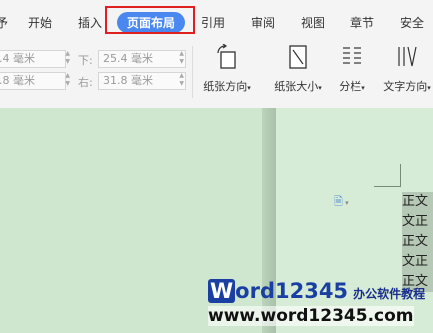 The image size is (433, 333). What do you see at coordinates (192, 72) in the screenshot?
I see `divider` at bounding box center [192, 72].